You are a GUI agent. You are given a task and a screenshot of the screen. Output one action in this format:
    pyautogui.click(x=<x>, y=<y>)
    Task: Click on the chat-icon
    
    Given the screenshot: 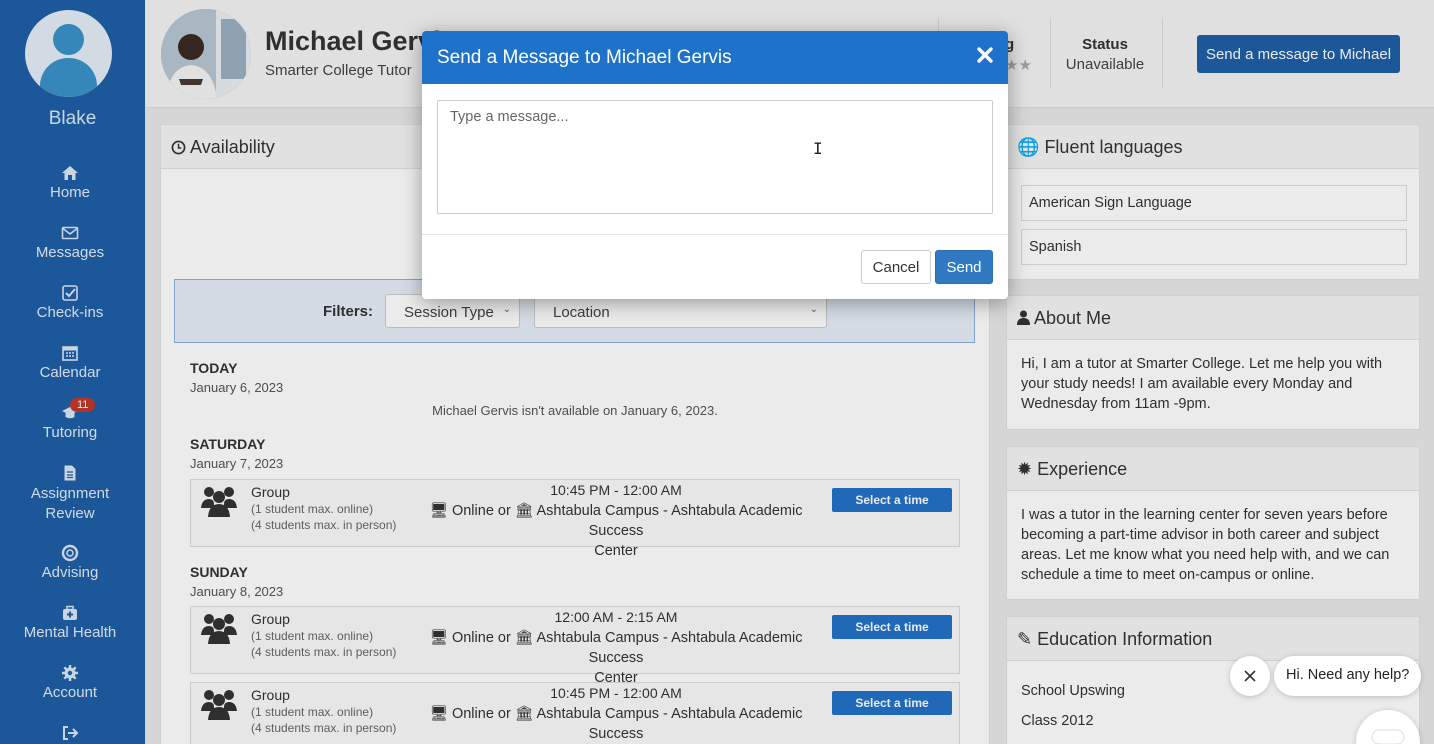 What is the action you would take?
    pyautogui.click(x=1388, y=736)
    